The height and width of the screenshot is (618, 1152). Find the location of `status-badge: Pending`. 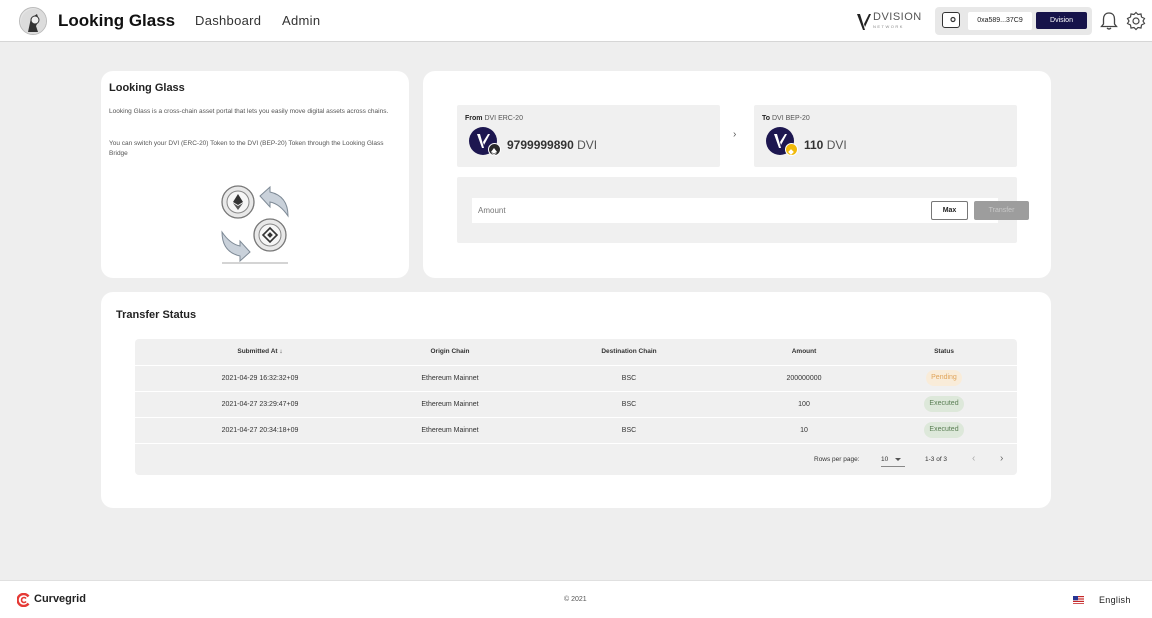

status-badge: Pending is located at coordinates (944, 378).